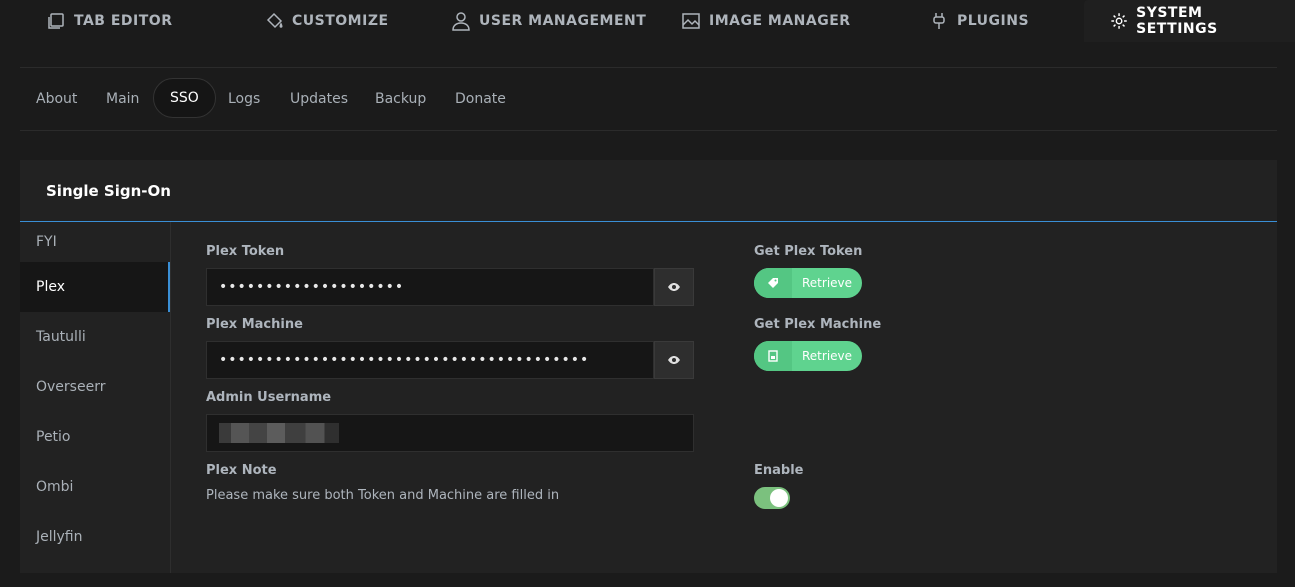 This screenshot has width=1295, height=587. I want to click on plex-token-input: ••••••••••••••••••••, so click(430, 287).